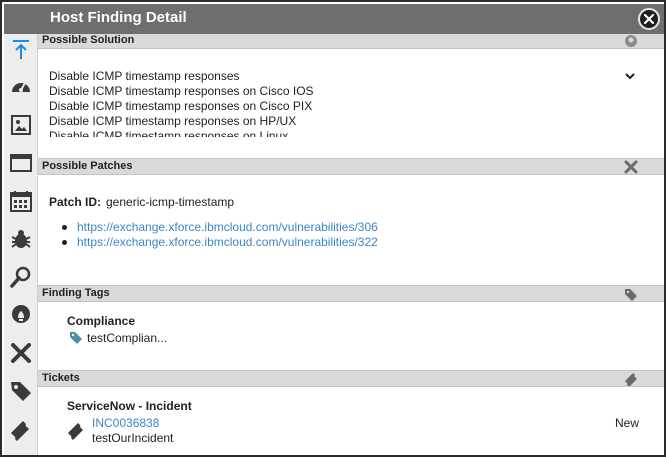  Describe the element at coordinates (61, 378) in the screenshot. I see `tickets-header-label: Tickets` at that location.